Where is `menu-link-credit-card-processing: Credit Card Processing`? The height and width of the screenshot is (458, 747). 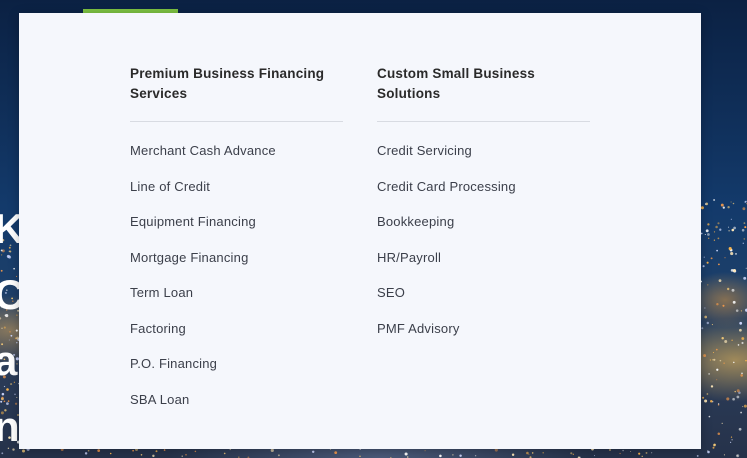
menu-link-credit-card-processing: Credit Card Processing is located at coordinates (446, 186).